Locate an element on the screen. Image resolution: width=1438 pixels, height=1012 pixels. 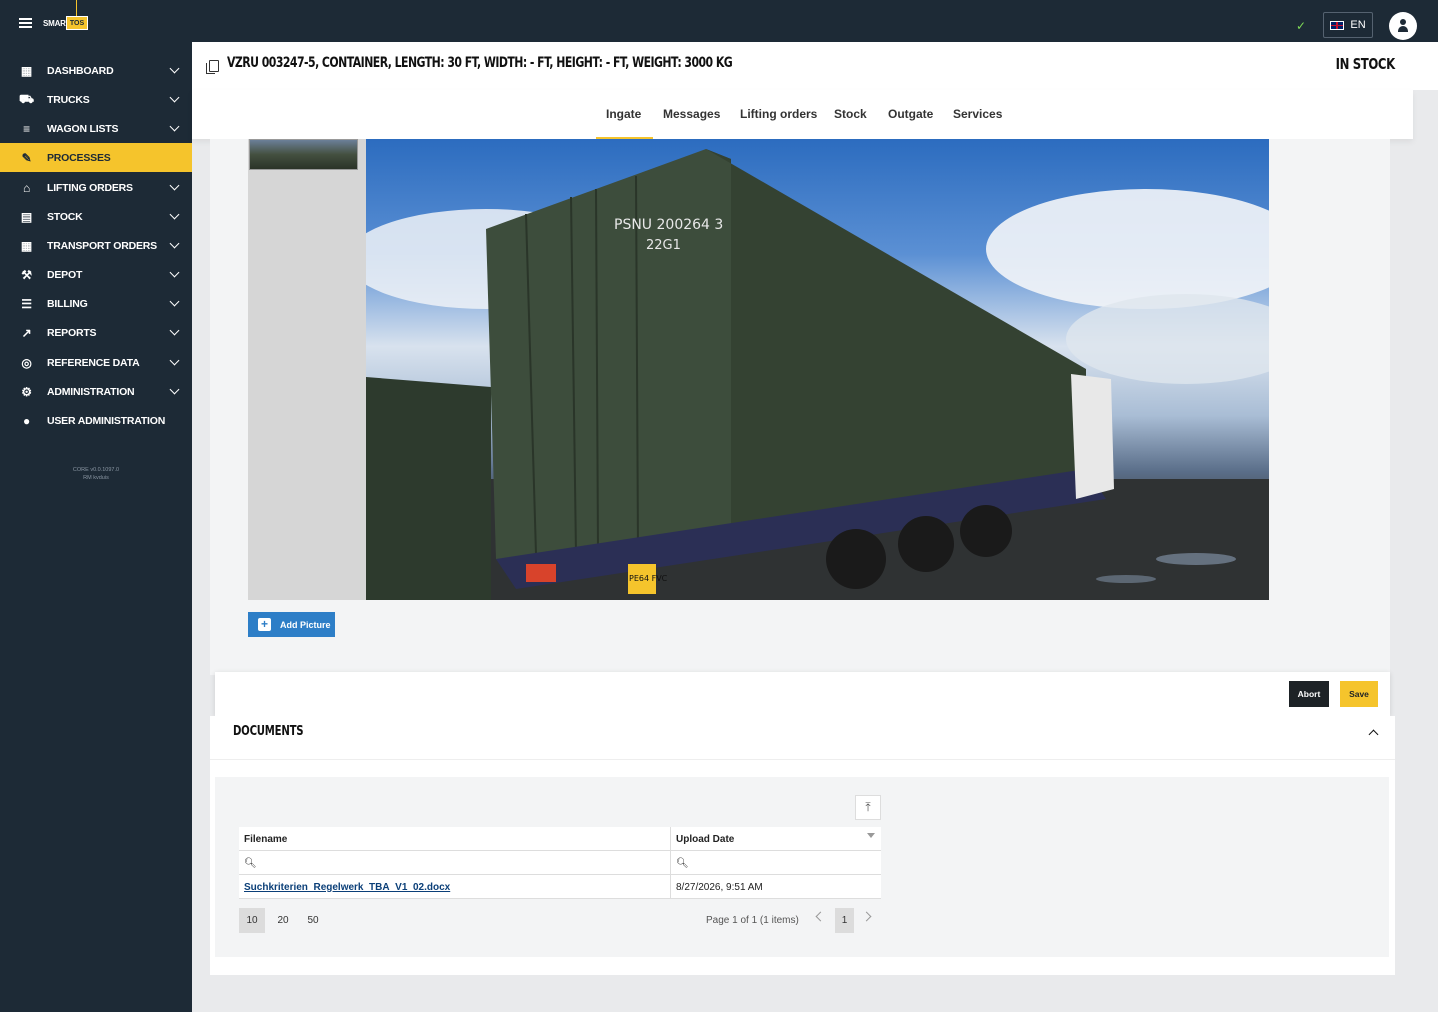
sidebar-item-processes: ✎ PROCESSES is located at coordinates (96, 157).